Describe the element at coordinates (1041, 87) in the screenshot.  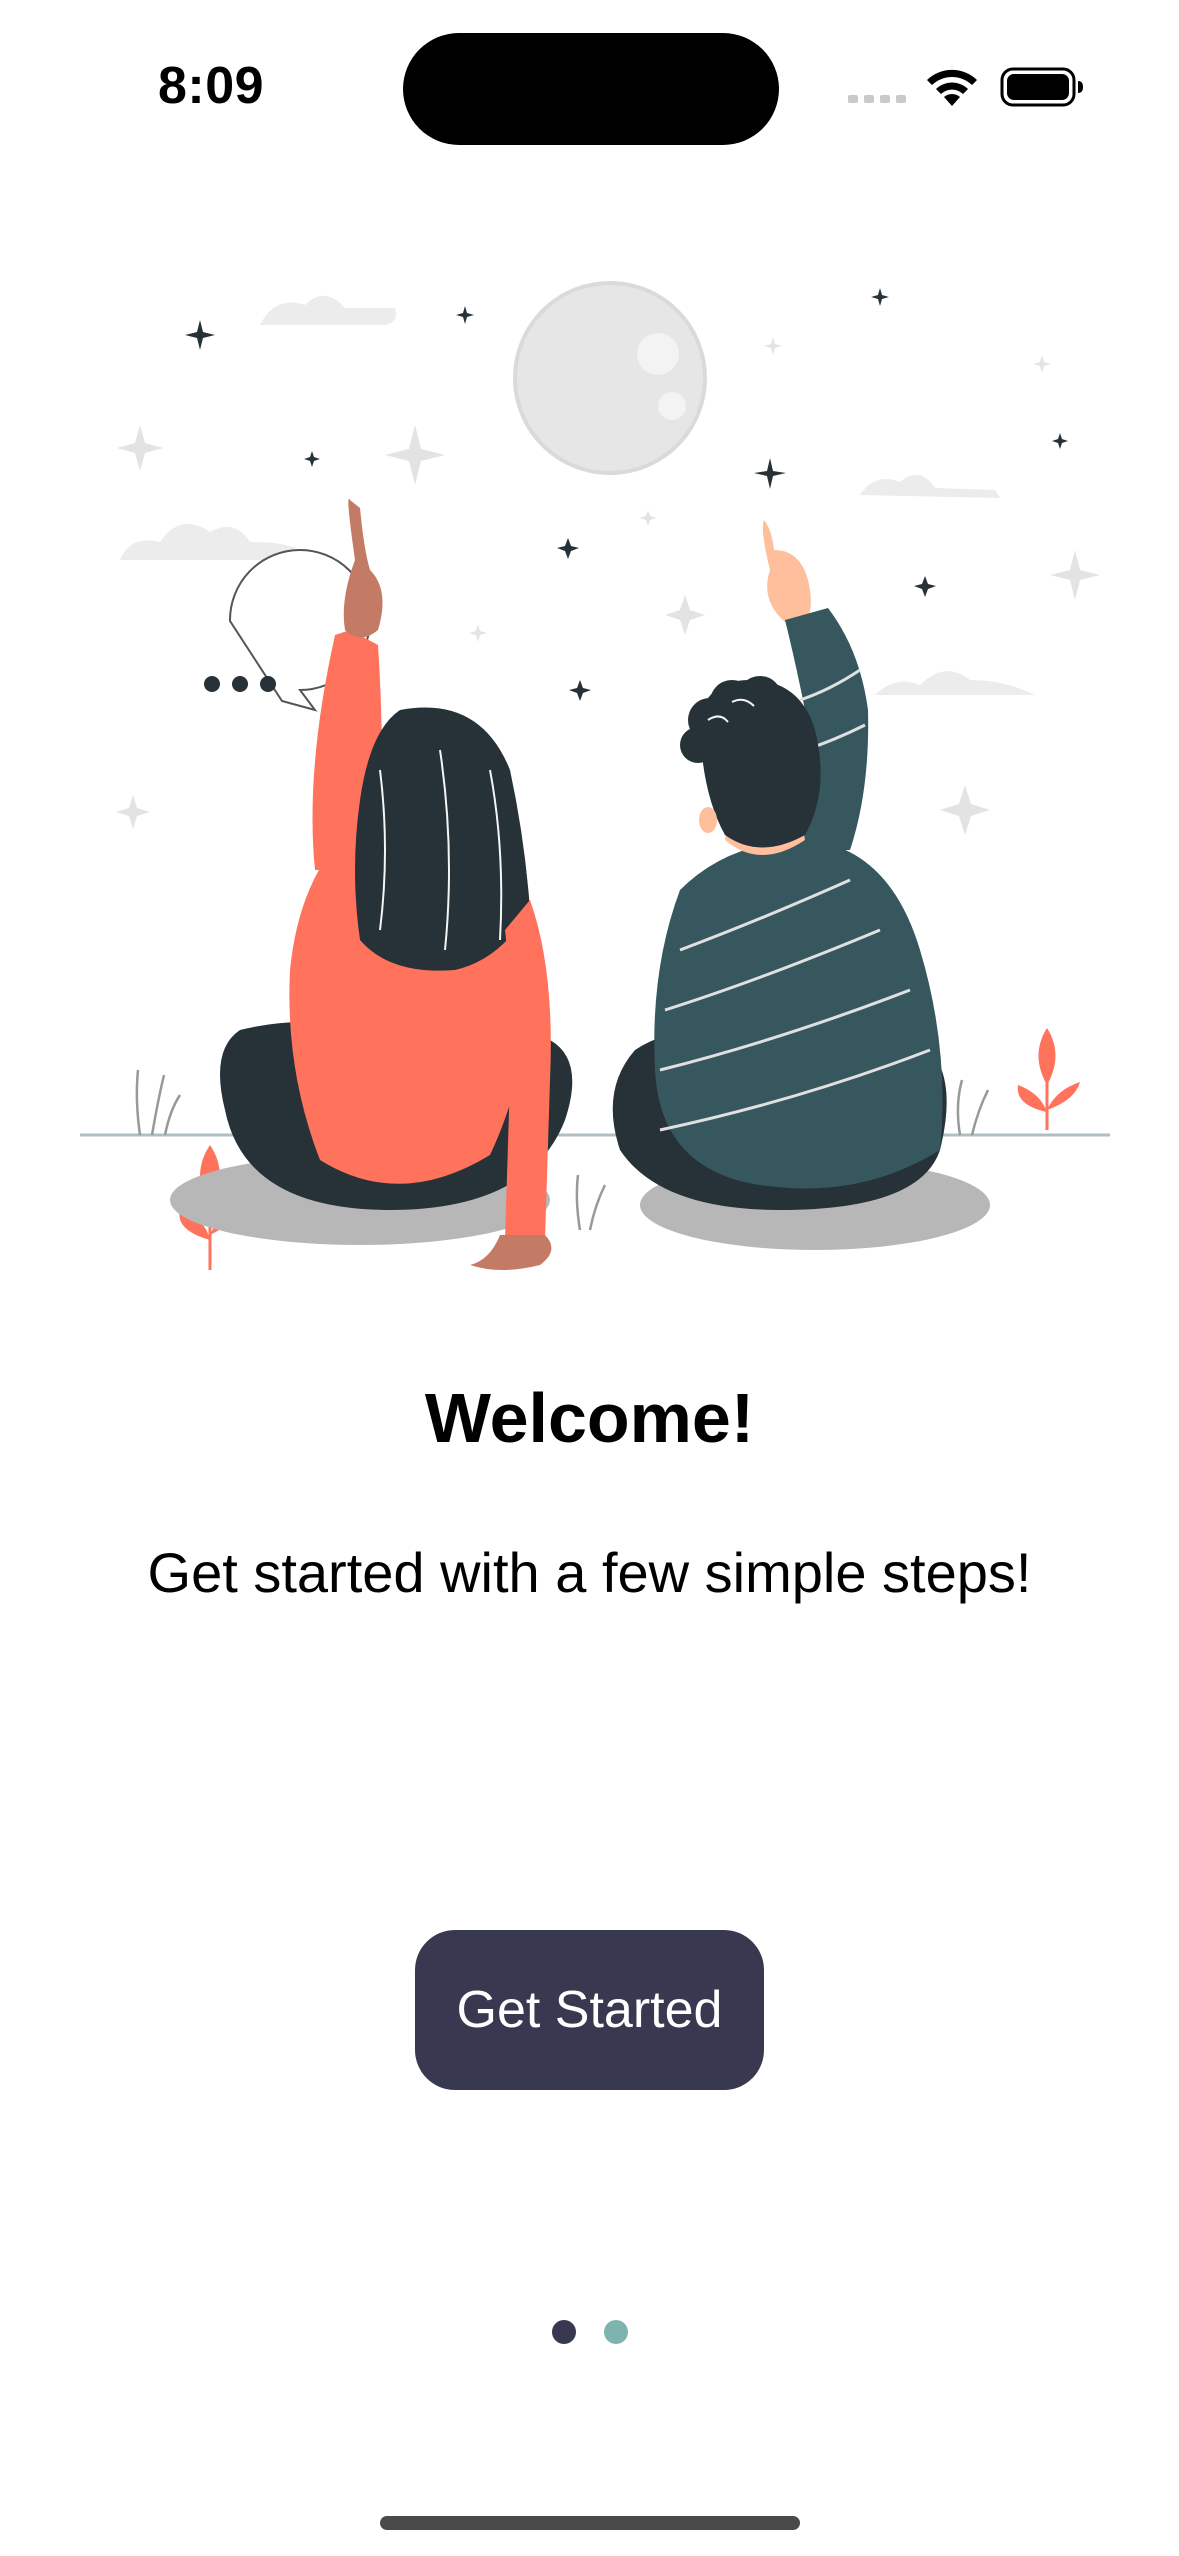
I see `battery-icon` at that location.